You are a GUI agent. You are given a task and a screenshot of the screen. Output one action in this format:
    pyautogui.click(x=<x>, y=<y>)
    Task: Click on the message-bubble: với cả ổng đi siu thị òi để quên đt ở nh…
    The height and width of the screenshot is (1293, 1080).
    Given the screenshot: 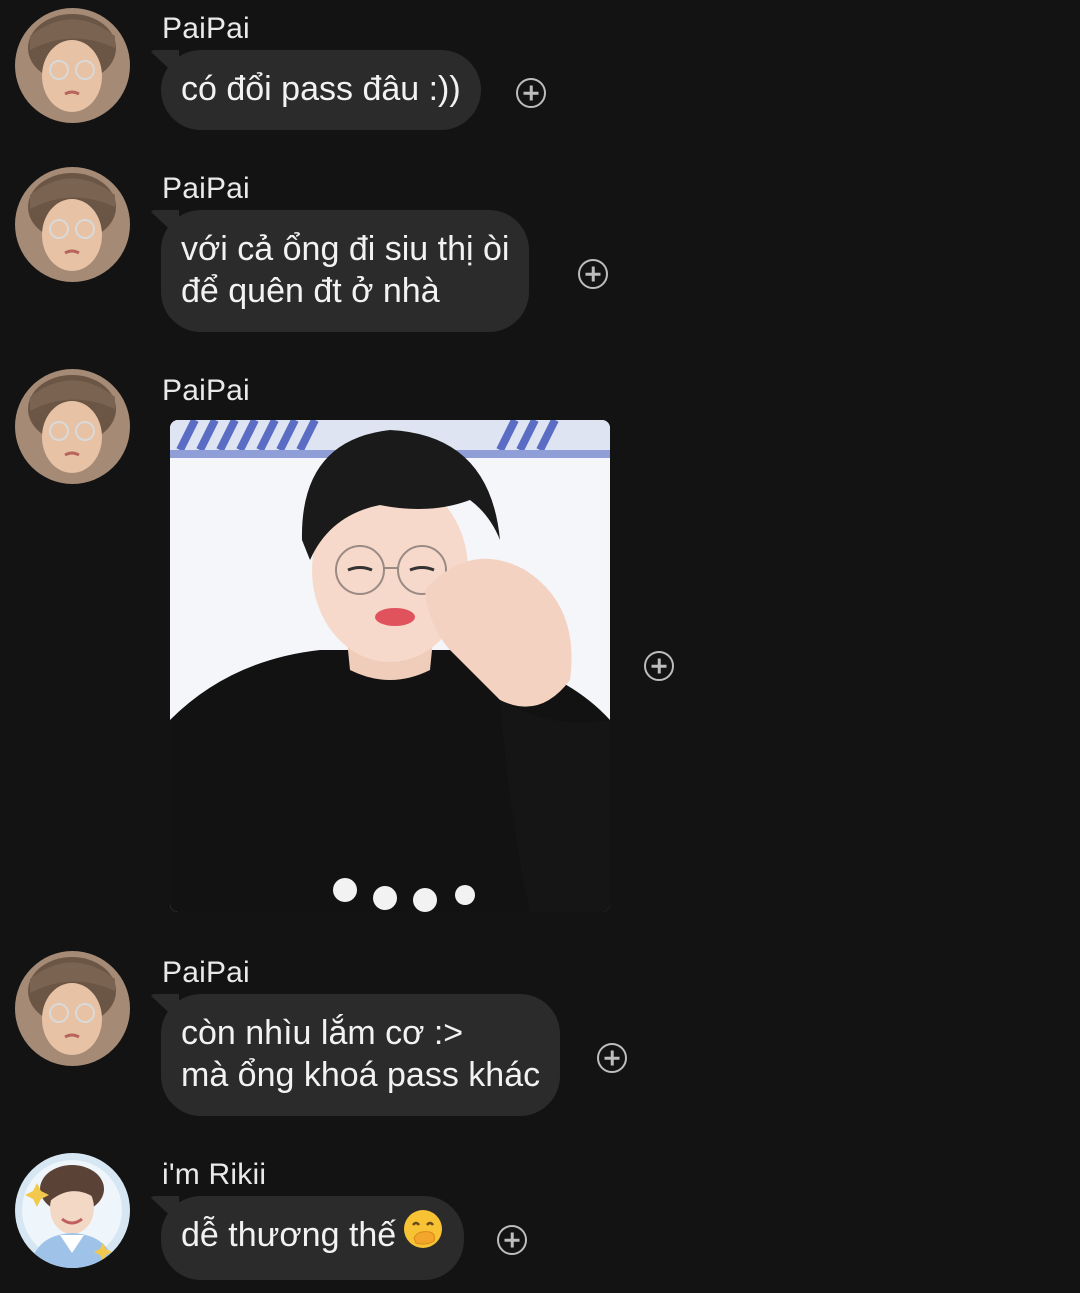 What is the action you would take?
    pyautogui.click(x=345, y=271)
    